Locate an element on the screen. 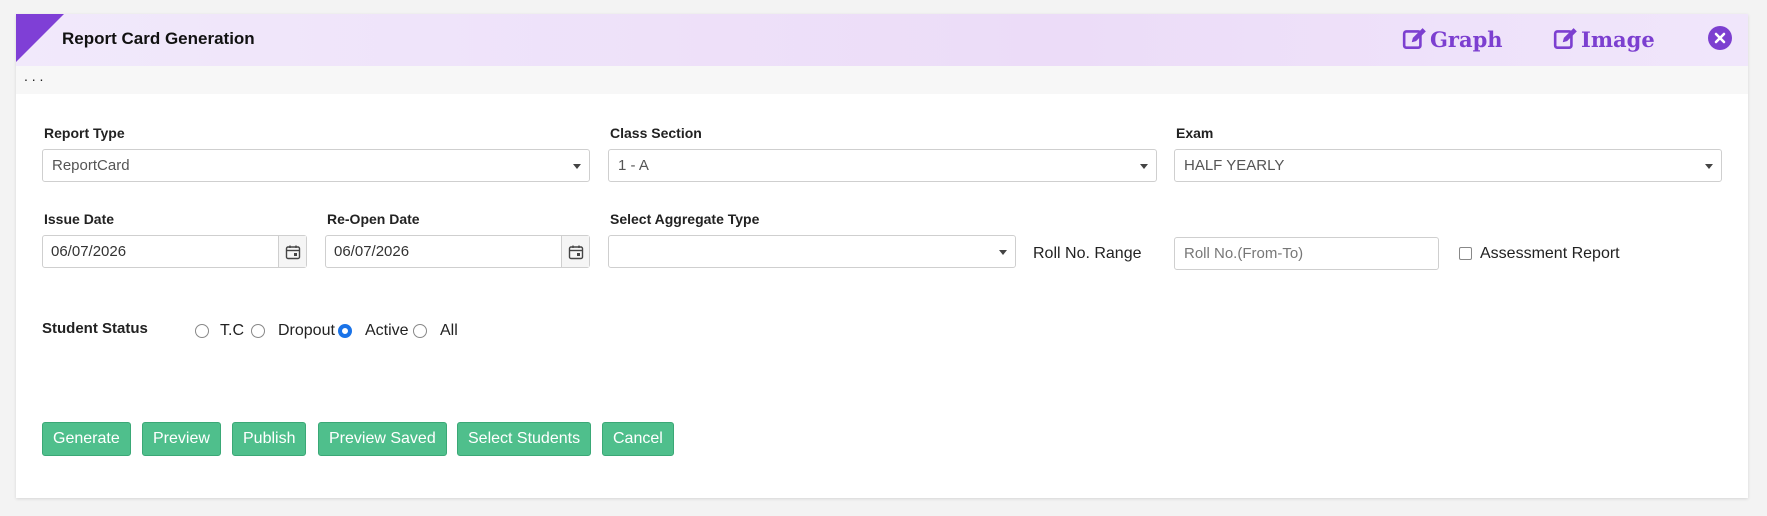  status-radio-dropout is located at coordinates (258, 331).